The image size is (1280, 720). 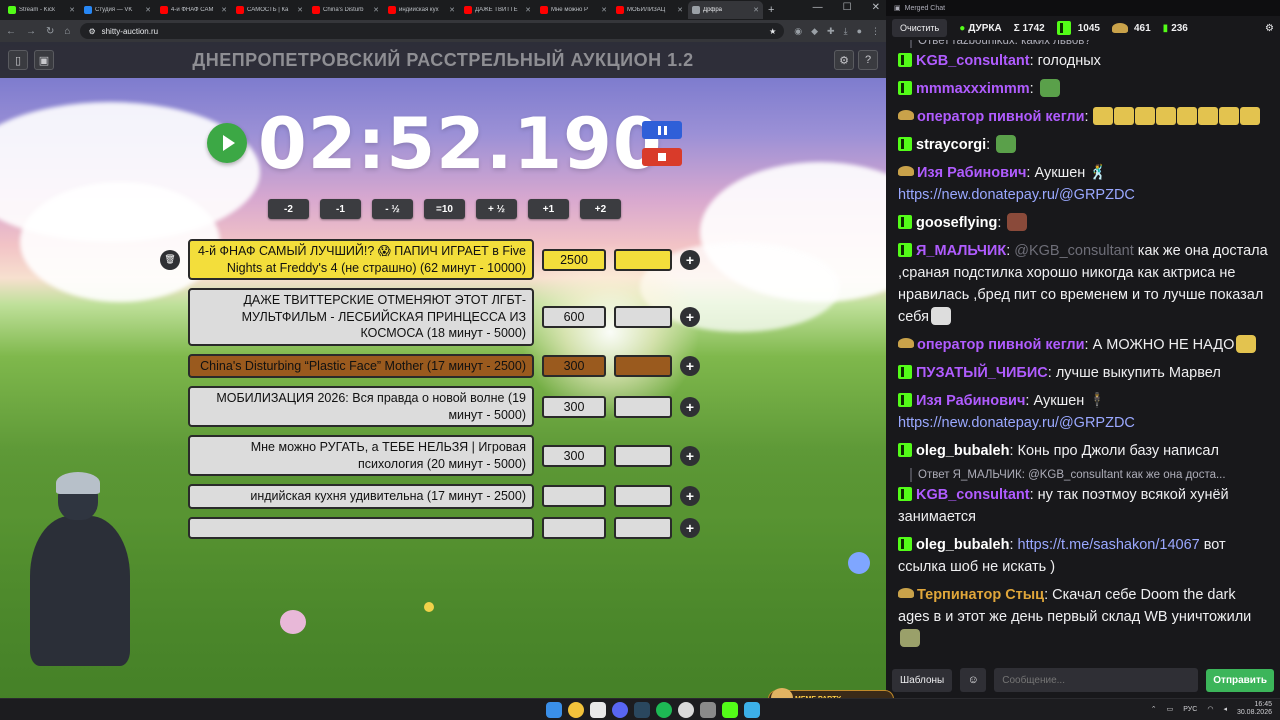 What do you see at coordinates (730, 710) in the screenshot?
I see `kick-app-icon` at bounding box center [730, 710].